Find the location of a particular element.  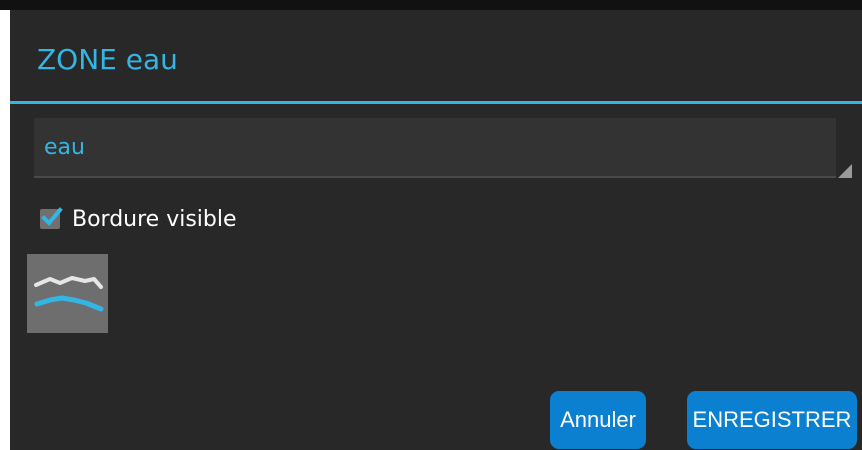

checkbox-checked-icon is located at coordinates (51, 218).